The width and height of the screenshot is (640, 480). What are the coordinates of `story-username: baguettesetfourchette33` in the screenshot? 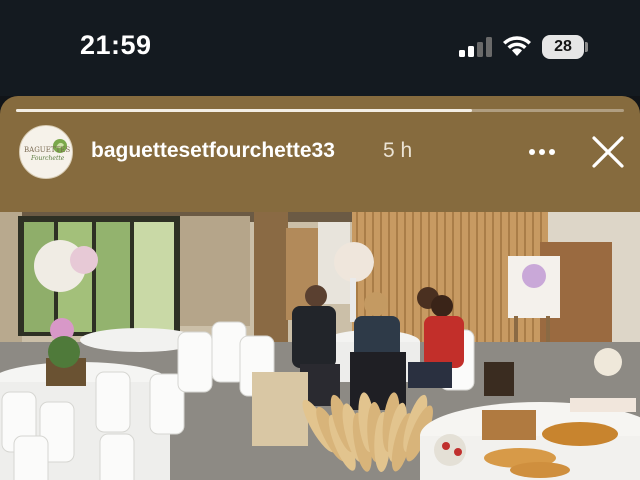 It's located at (213, 151).